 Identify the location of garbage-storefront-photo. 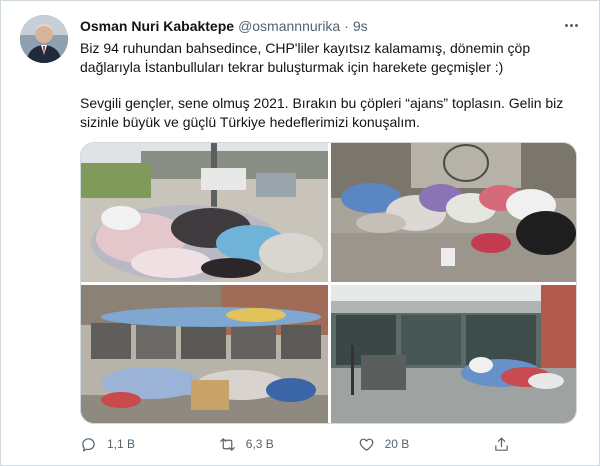
(453, 354).